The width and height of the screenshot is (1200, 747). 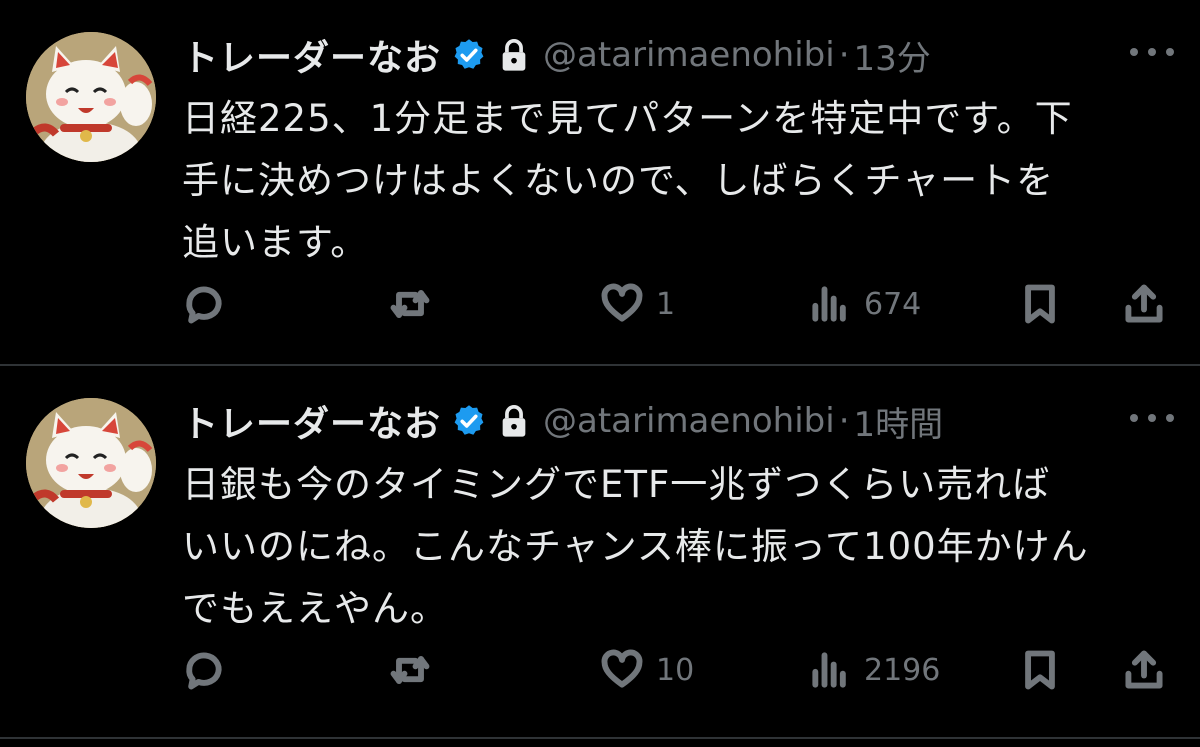 I want to click on timestamp: 1時間, so click(x=899, y=421).